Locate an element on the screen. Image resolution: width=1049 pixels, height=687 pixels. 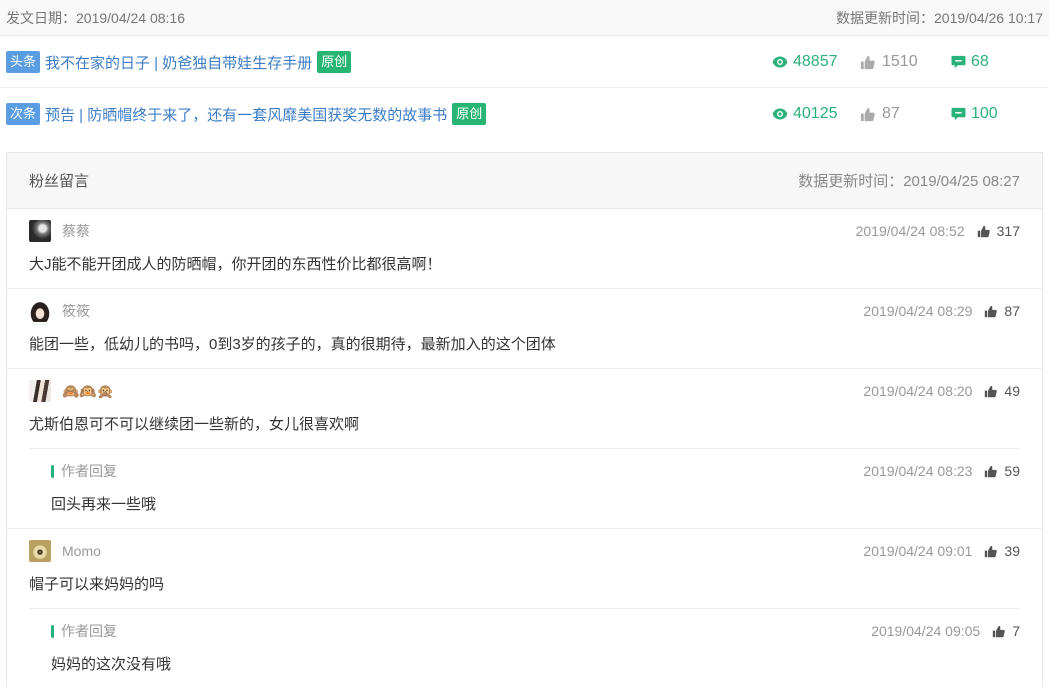
author-reply: 作者回复 2019/04/24 09:05 7 妈妈的这次没有哦 is located at coordinates (524, 647).